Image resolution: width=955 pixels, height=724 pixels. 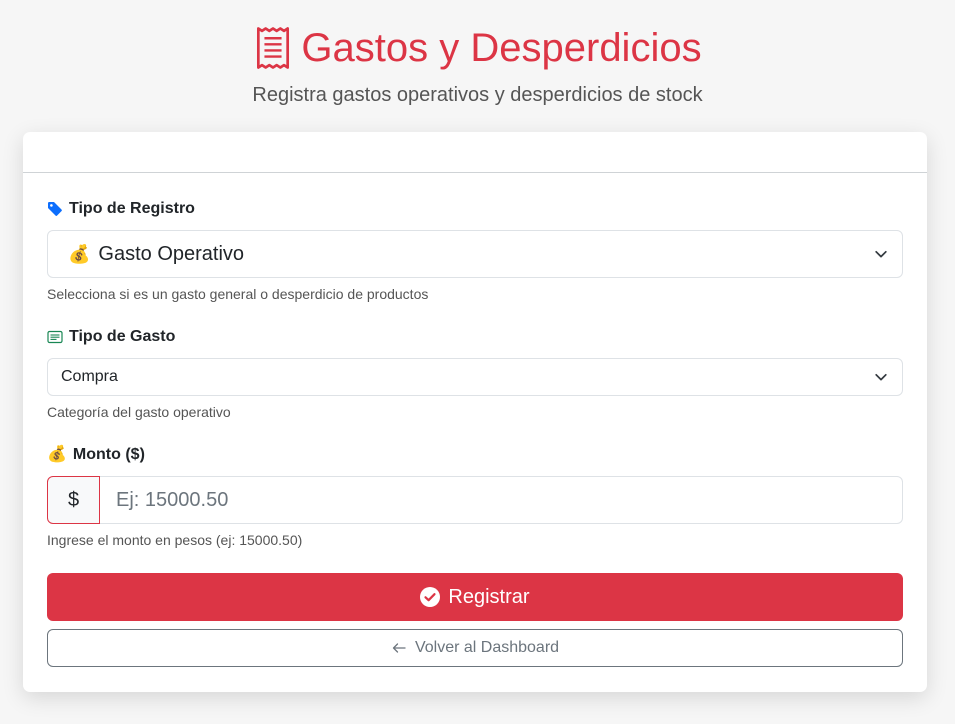 I want to click on register-button-label: Registrar, so click(x=489, y=596).